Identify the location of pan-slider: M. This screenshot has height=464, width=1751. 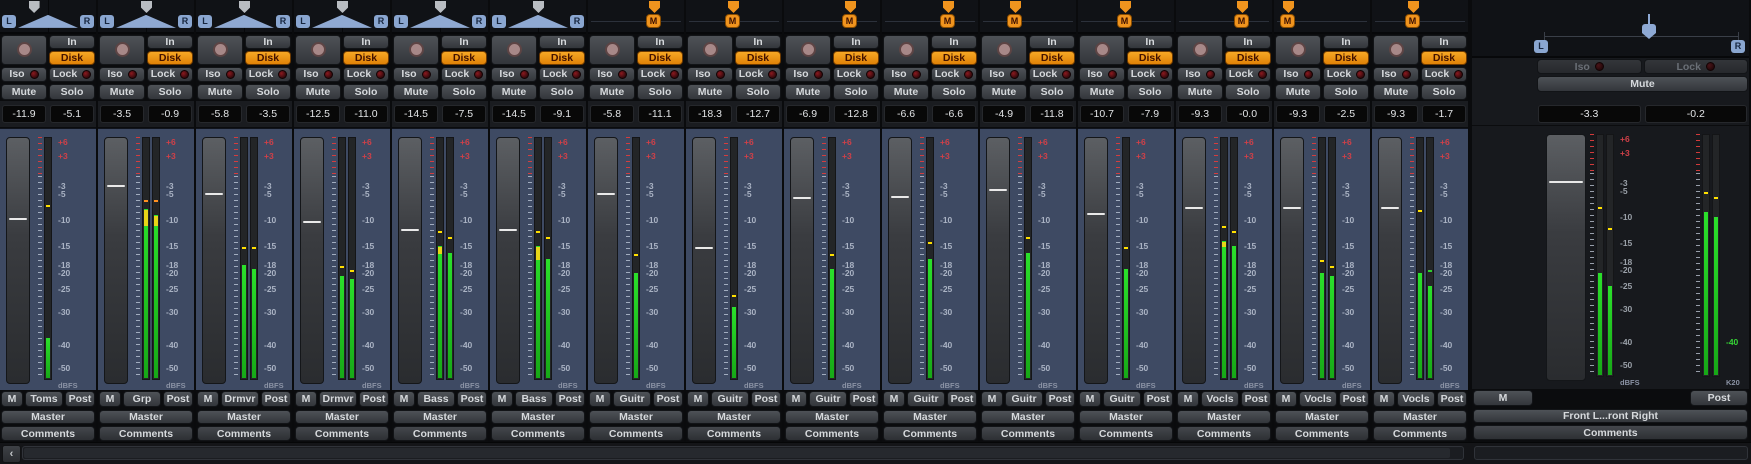
(1420, 17).